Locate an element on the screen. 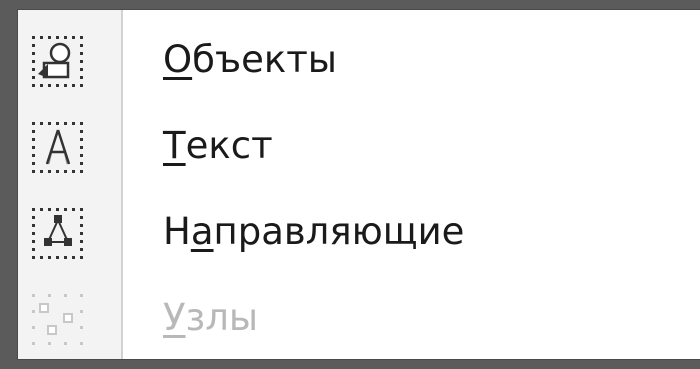 The width and height of the screenshot is (700, 369). snap-guides-icon is located at coordinates (58, 234).